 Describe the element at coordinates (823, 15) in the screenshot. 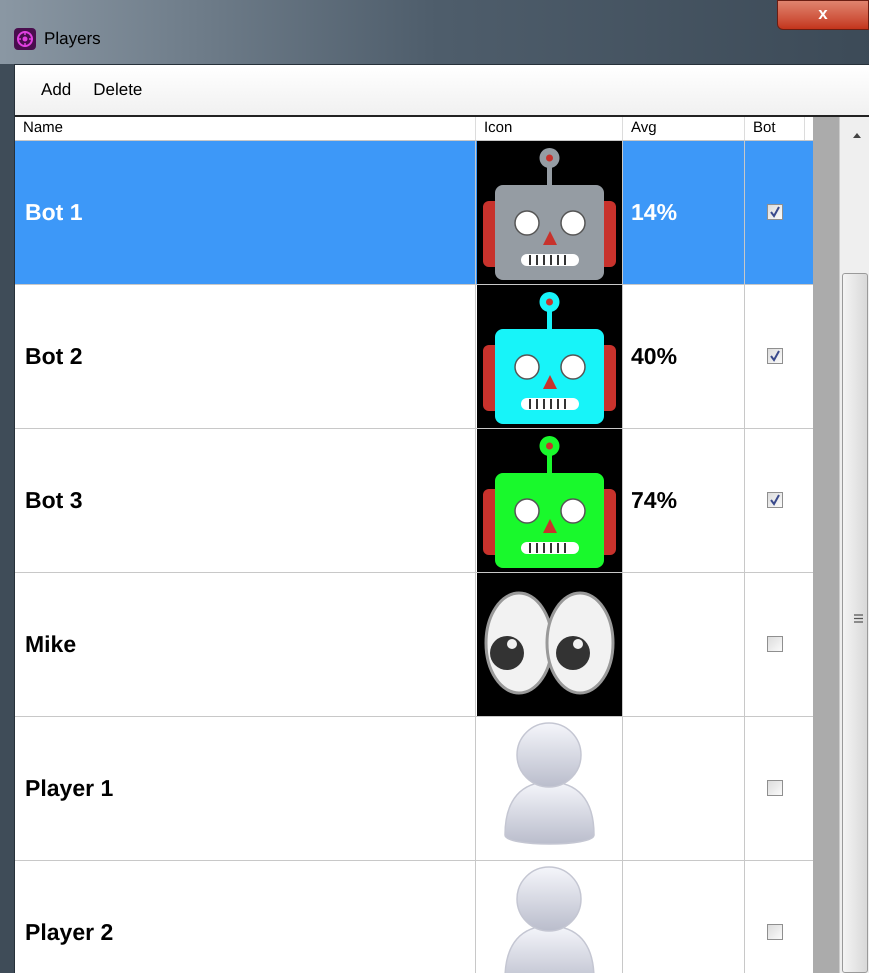

I see `close-button: x` at that location.